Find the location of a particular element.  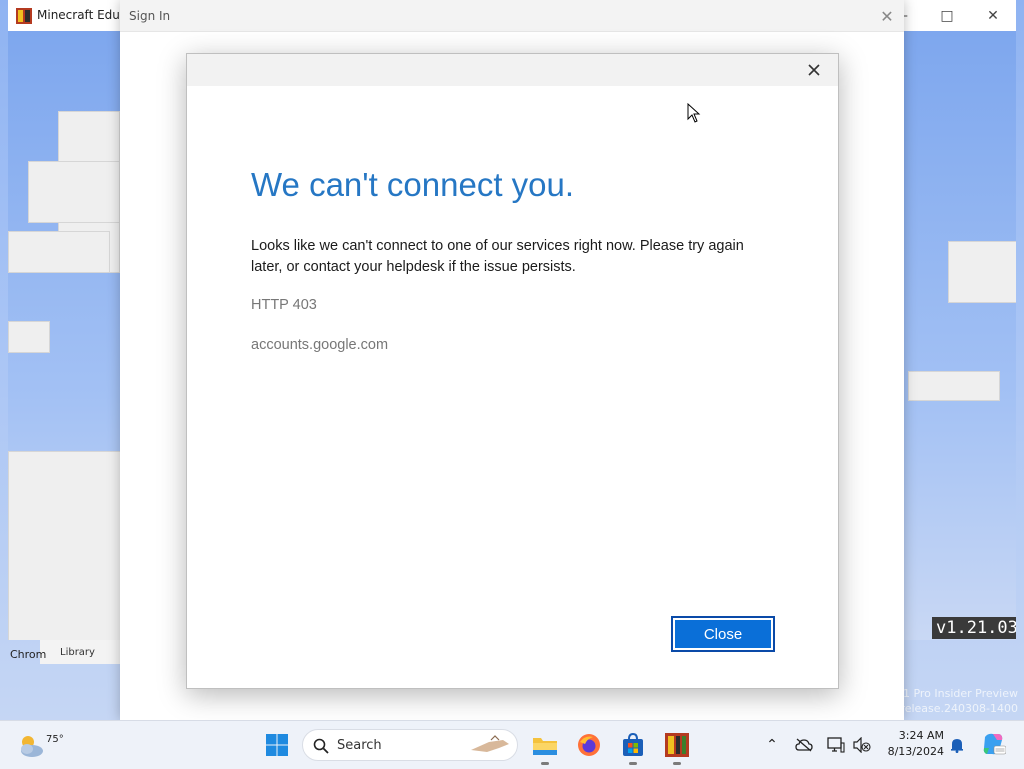

taskbar-minecraft-education is located at coordinates (677, 747).